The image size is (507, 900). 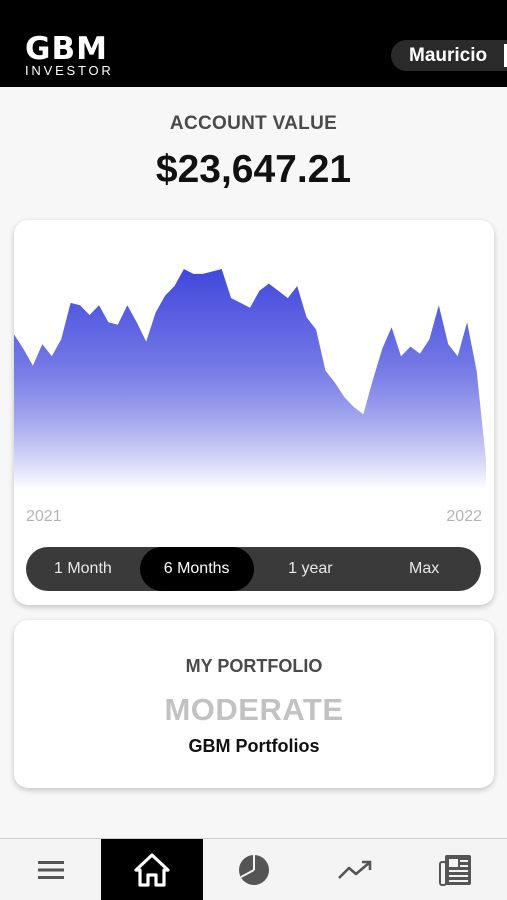 I want to click on tab-news, so click(x=456, y=869).